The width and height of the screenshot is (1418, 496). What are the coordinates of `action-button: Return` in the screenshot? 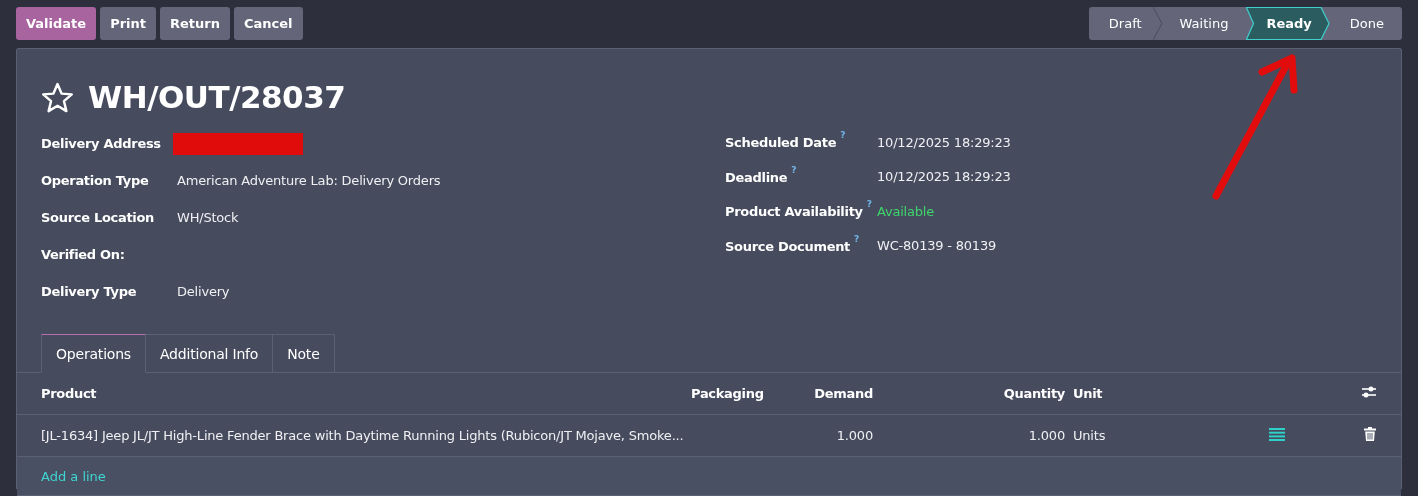 It's located at (195, 23).